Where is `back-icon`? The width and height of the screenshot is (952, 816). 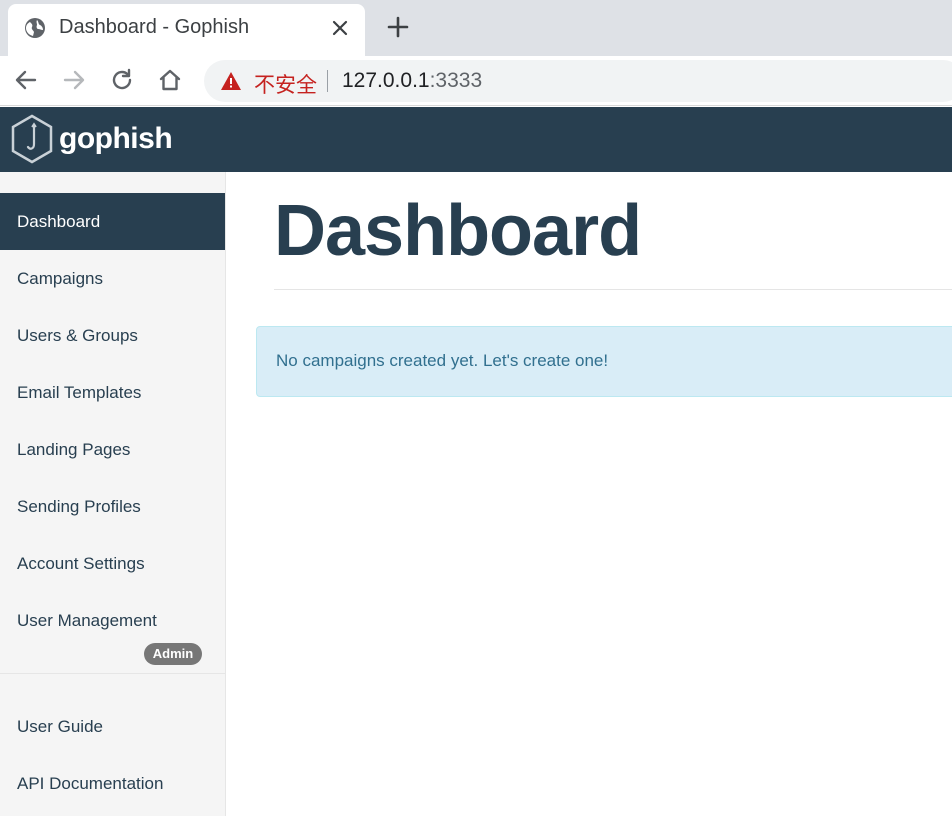
back-icon is located at coordinates (26, 80).